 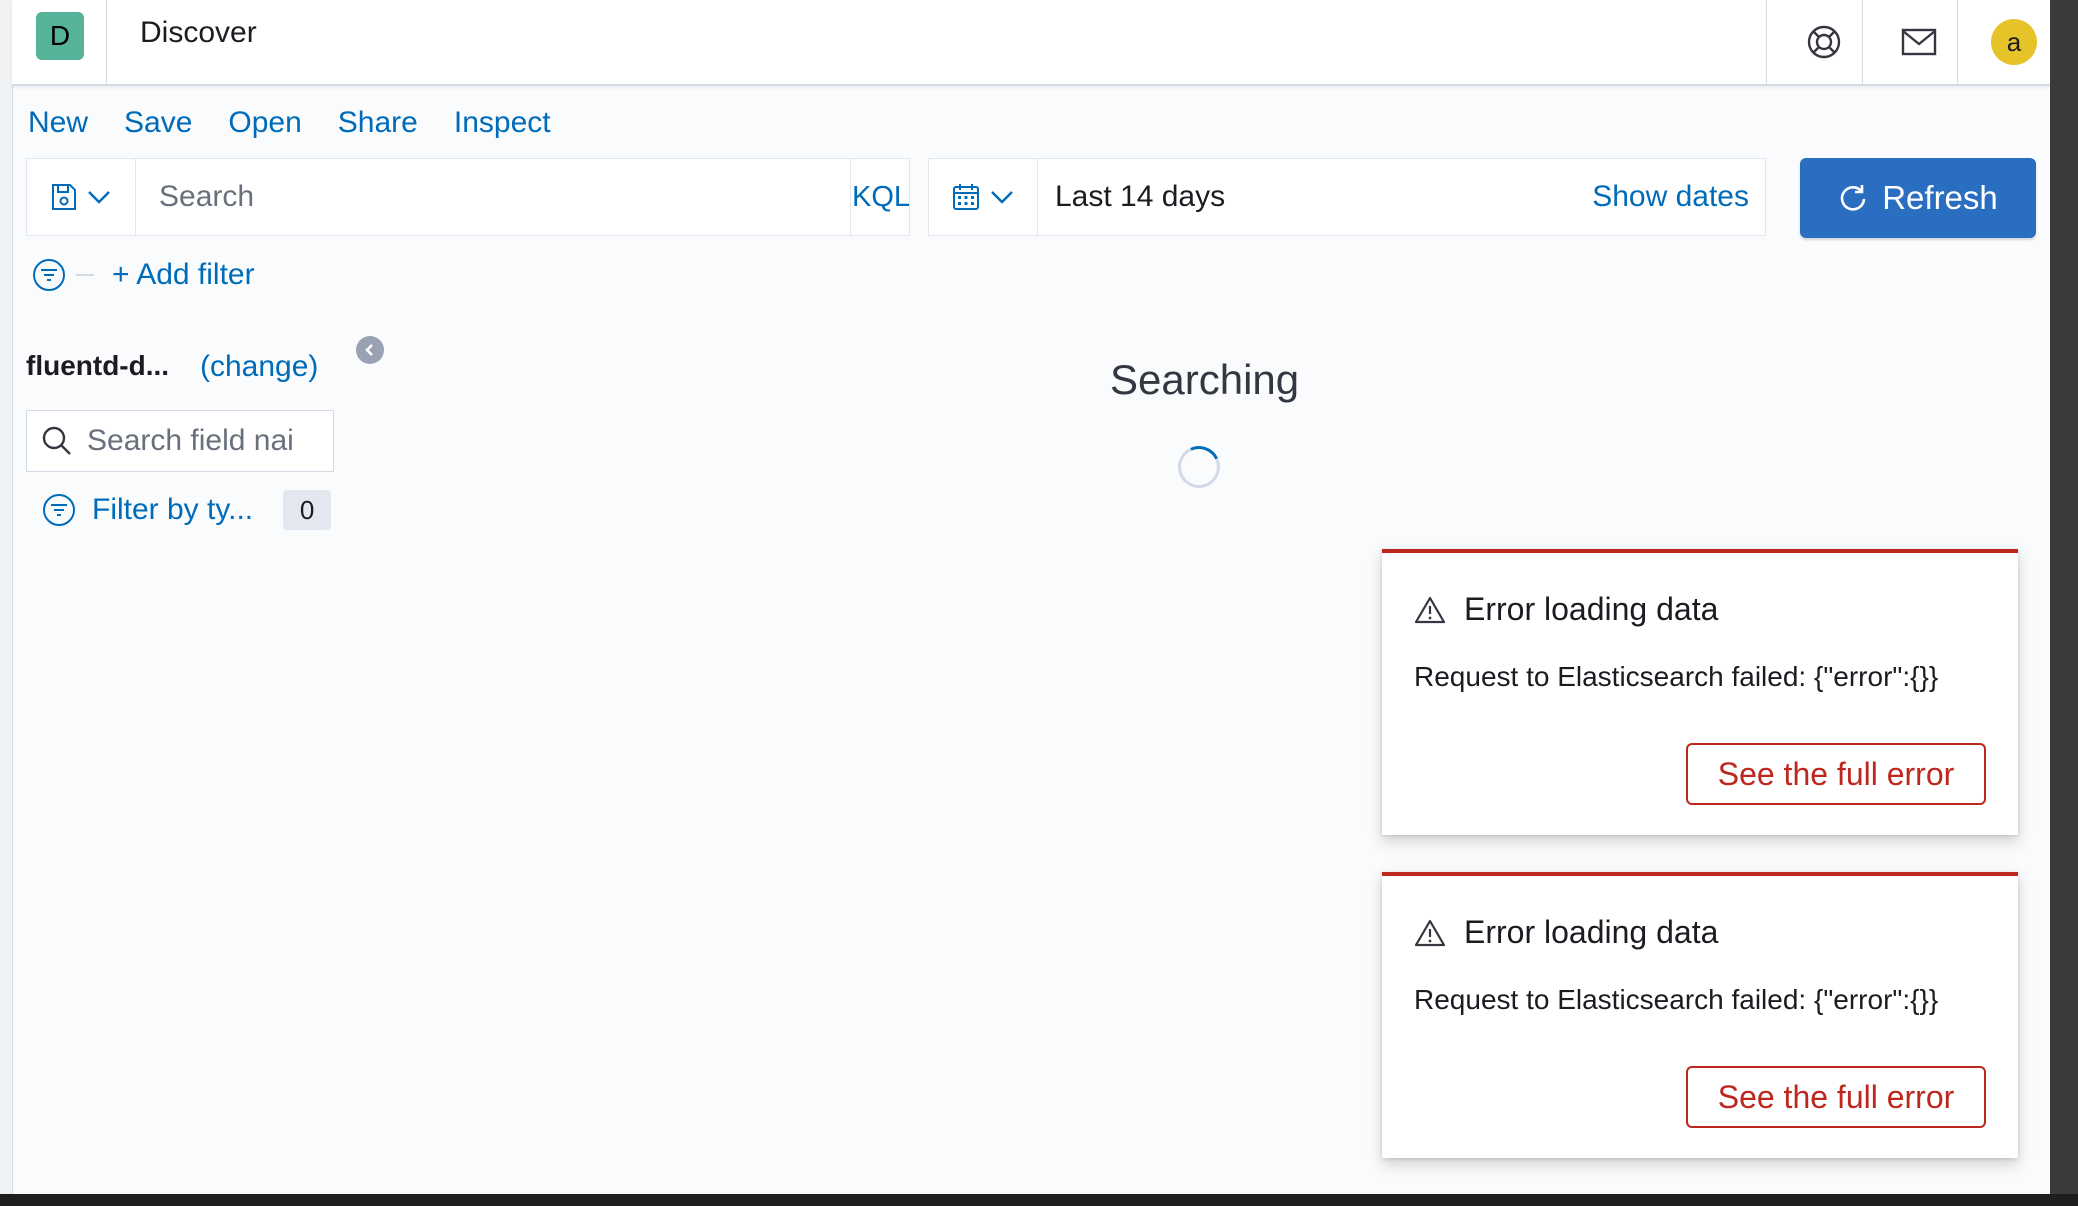 I want to click on filter-divider, so click(x=85, y=275).